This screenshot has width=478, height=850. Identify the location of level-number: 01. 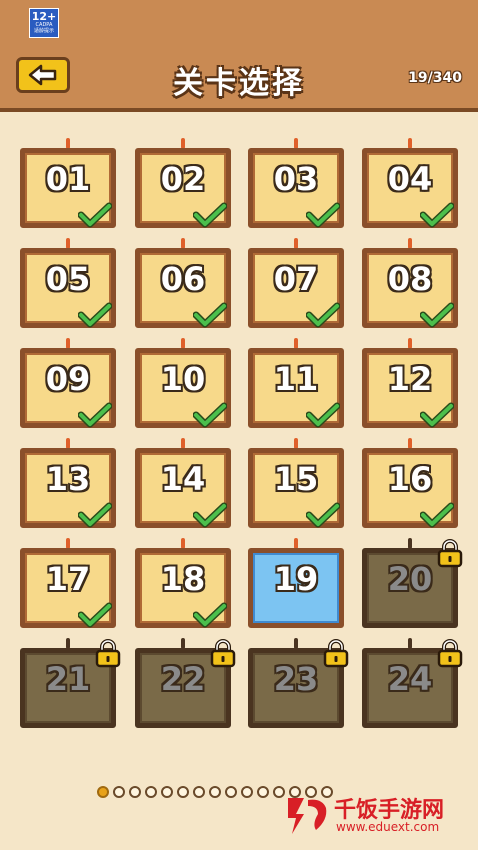
(68, 179).